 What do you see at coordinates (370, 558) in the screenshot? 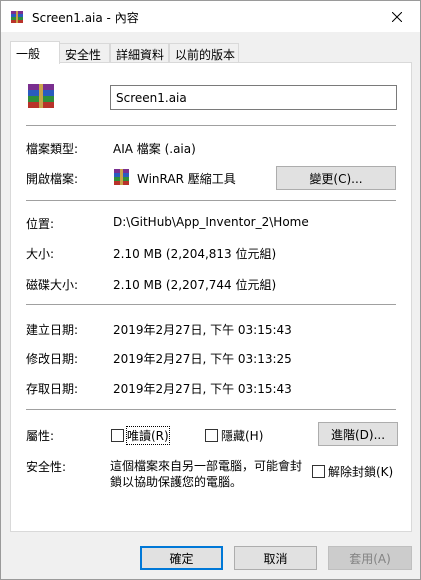
I see `apply-button: 套用(A)` at bounding box center [370, 558].